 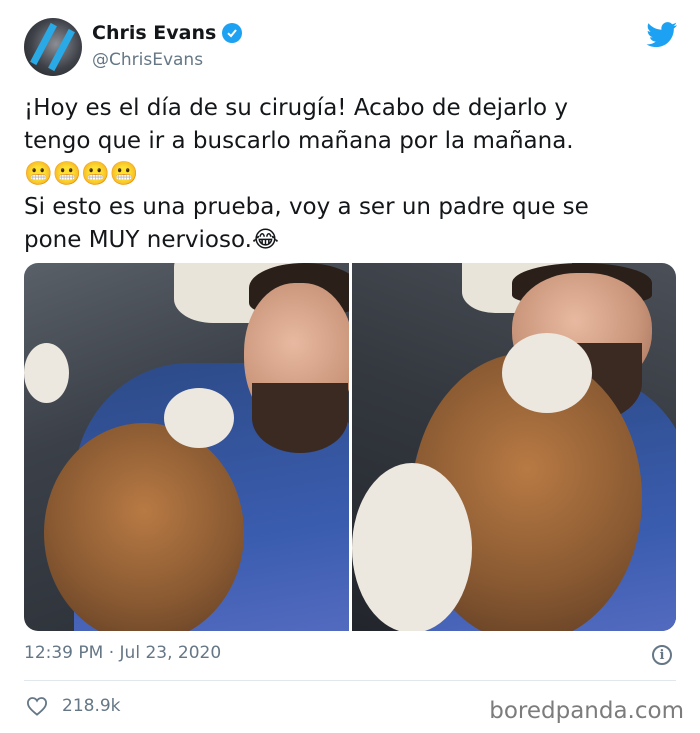 I want to click on avatar, so click(x=53, y=47).